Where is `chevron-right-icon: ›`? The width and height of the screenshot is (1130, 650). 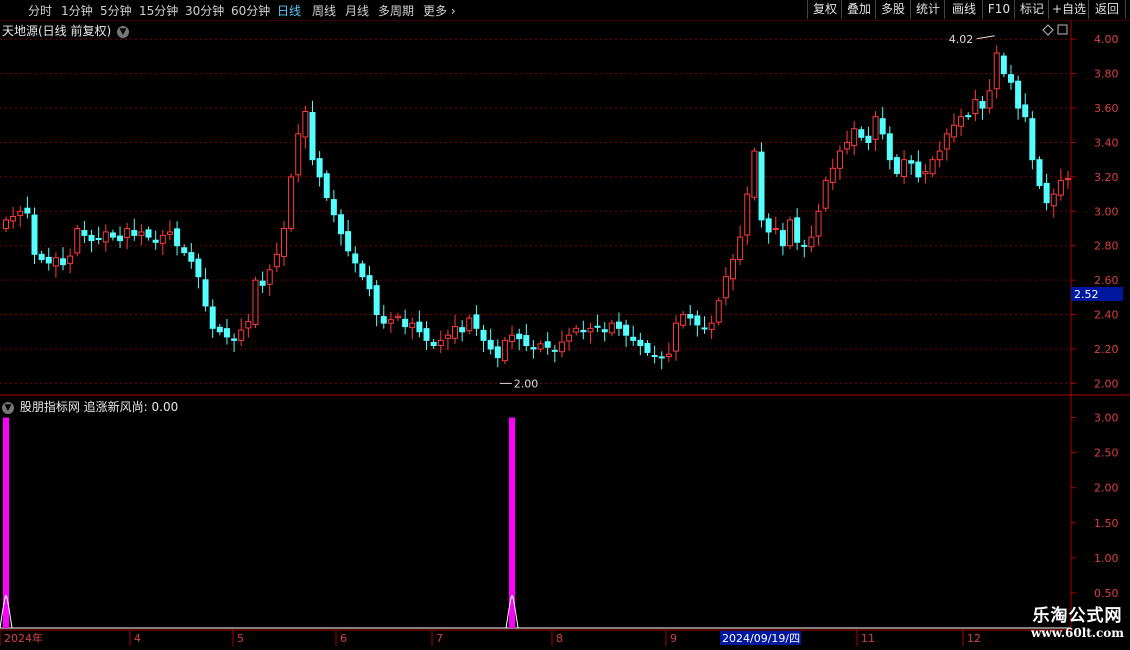 chevron-right-icon: › is located at coordinates (453, 11).